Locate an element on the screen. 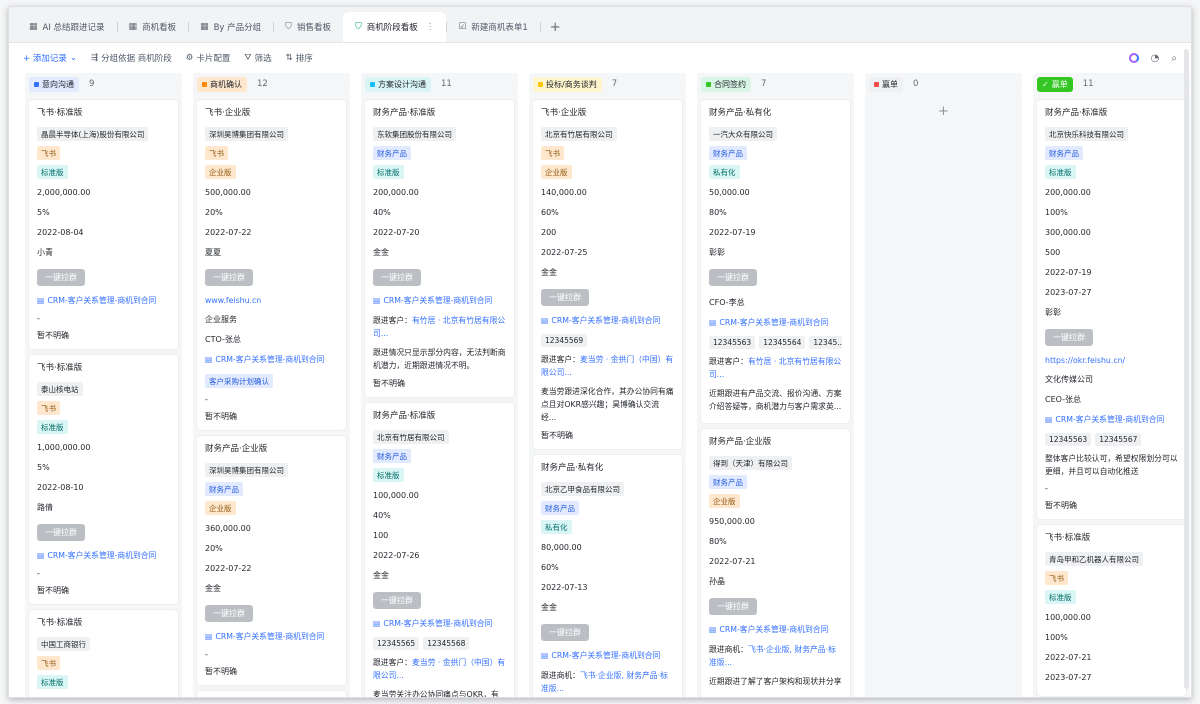 The width and height of the screenshot is (1200, 704). tag-group: 北京有竹居有限公司 财务产品 标准版 is located at coordinates (439, 457).